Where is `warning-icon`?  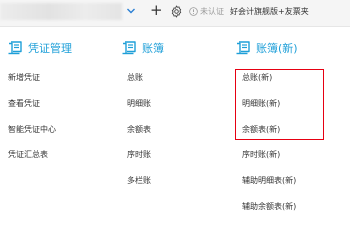 warning-icon is located at coordinates (193, 11).